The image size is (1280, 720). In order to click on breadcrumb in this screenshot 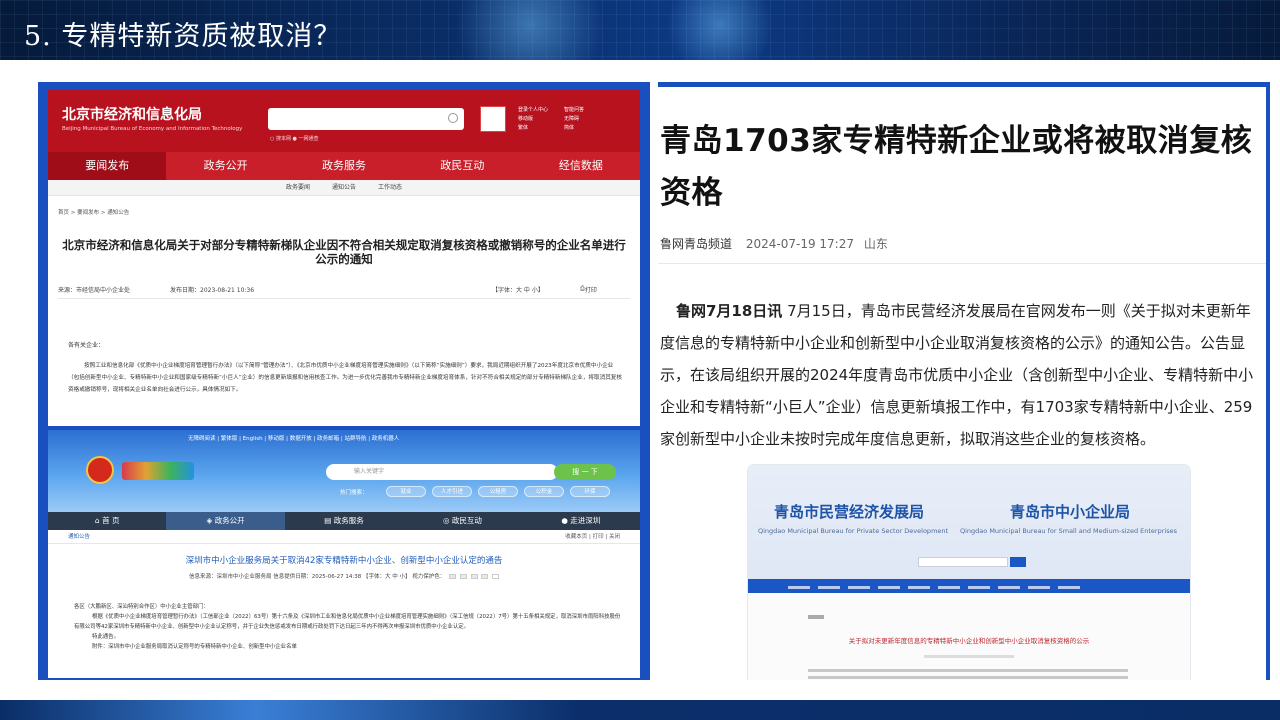, I will do `click(816, 617)`.